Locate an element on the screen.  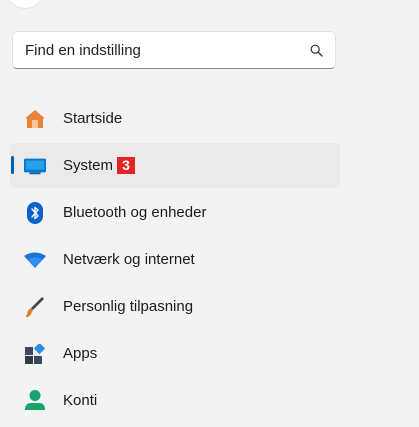
bluetooth-icon is located at coordinates (35, 212).